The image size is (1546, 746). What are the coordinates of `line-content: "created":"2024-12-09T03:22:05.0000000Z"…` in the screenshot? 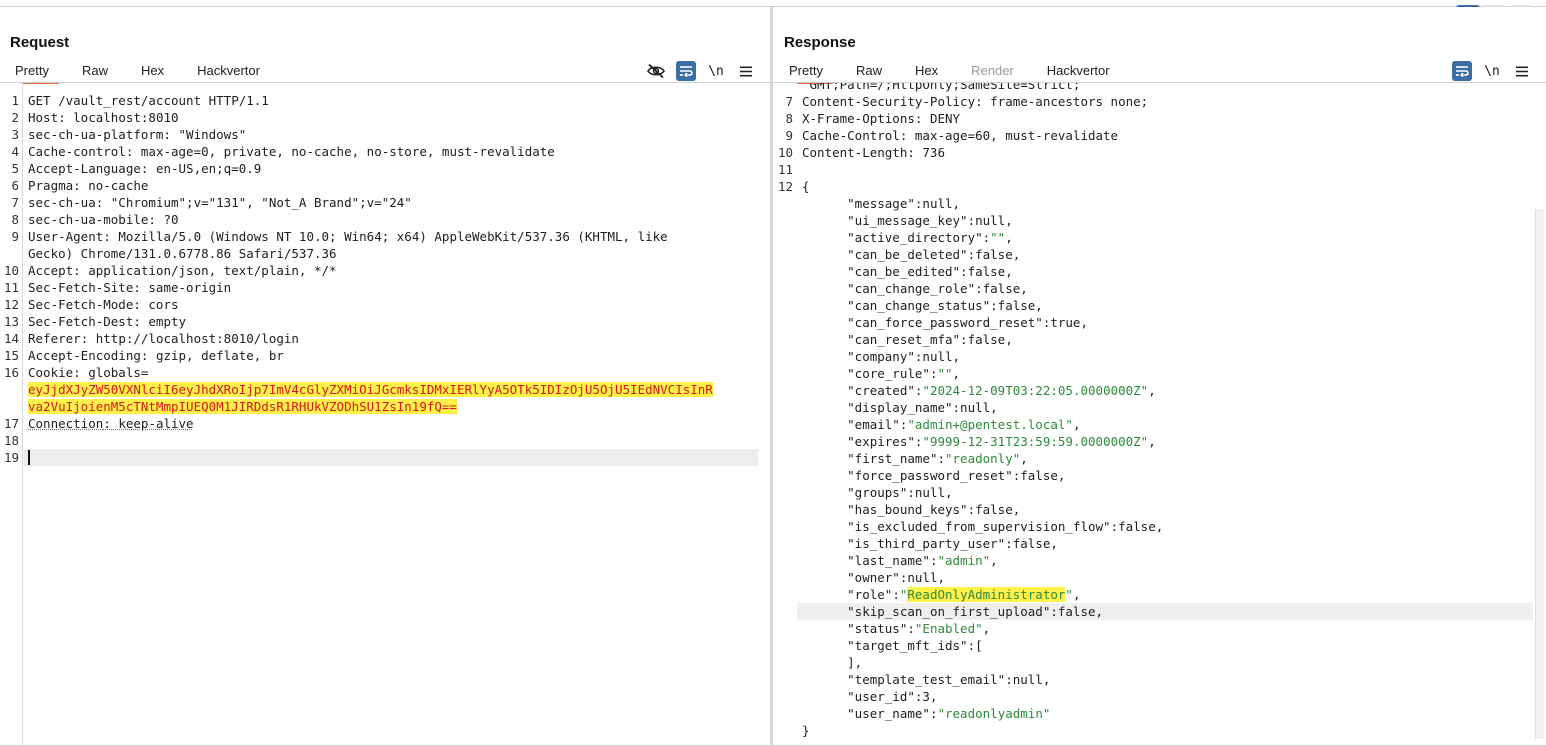 It's located at (979, 390).